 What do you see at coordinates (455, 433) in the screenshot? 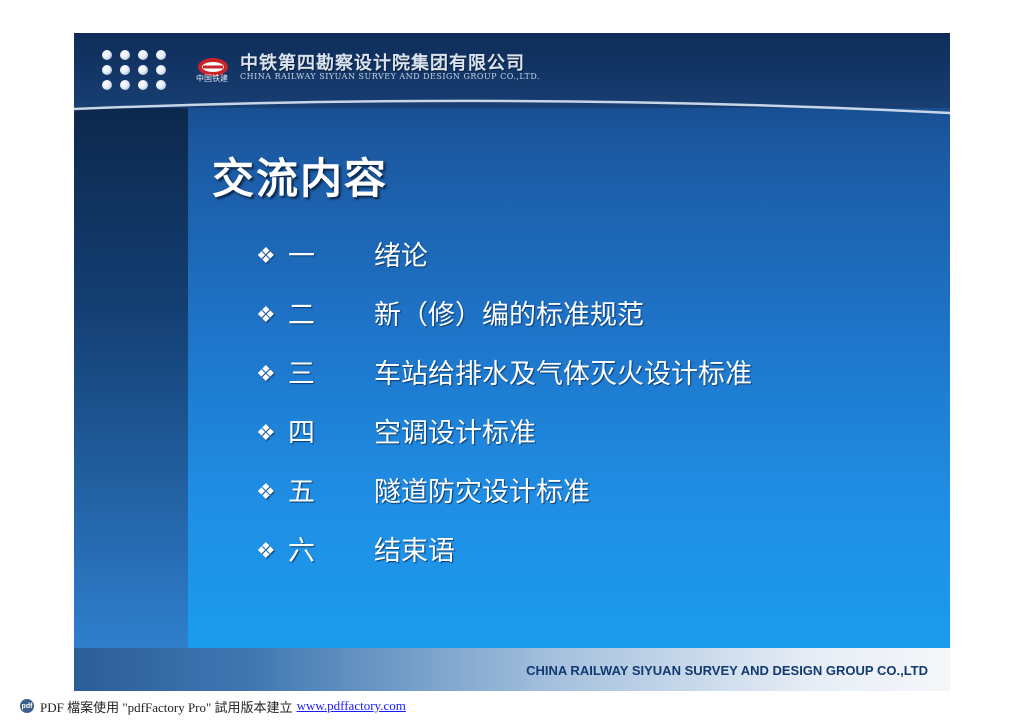
I see `agenda-text: 空调设计标准` at bounding box center [455, 433].